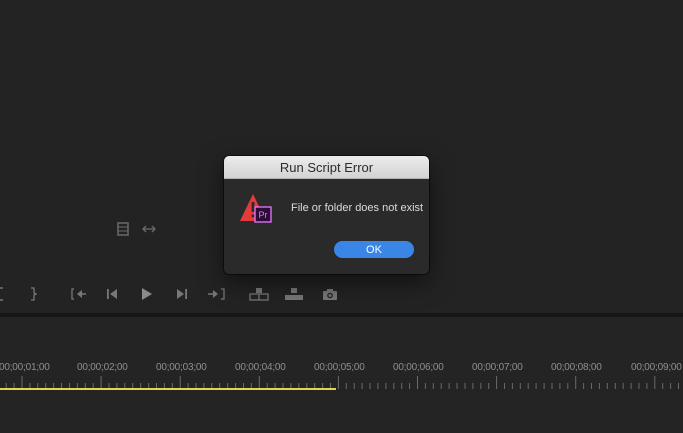  I want to click on adjust-icon, so click(149, 229).